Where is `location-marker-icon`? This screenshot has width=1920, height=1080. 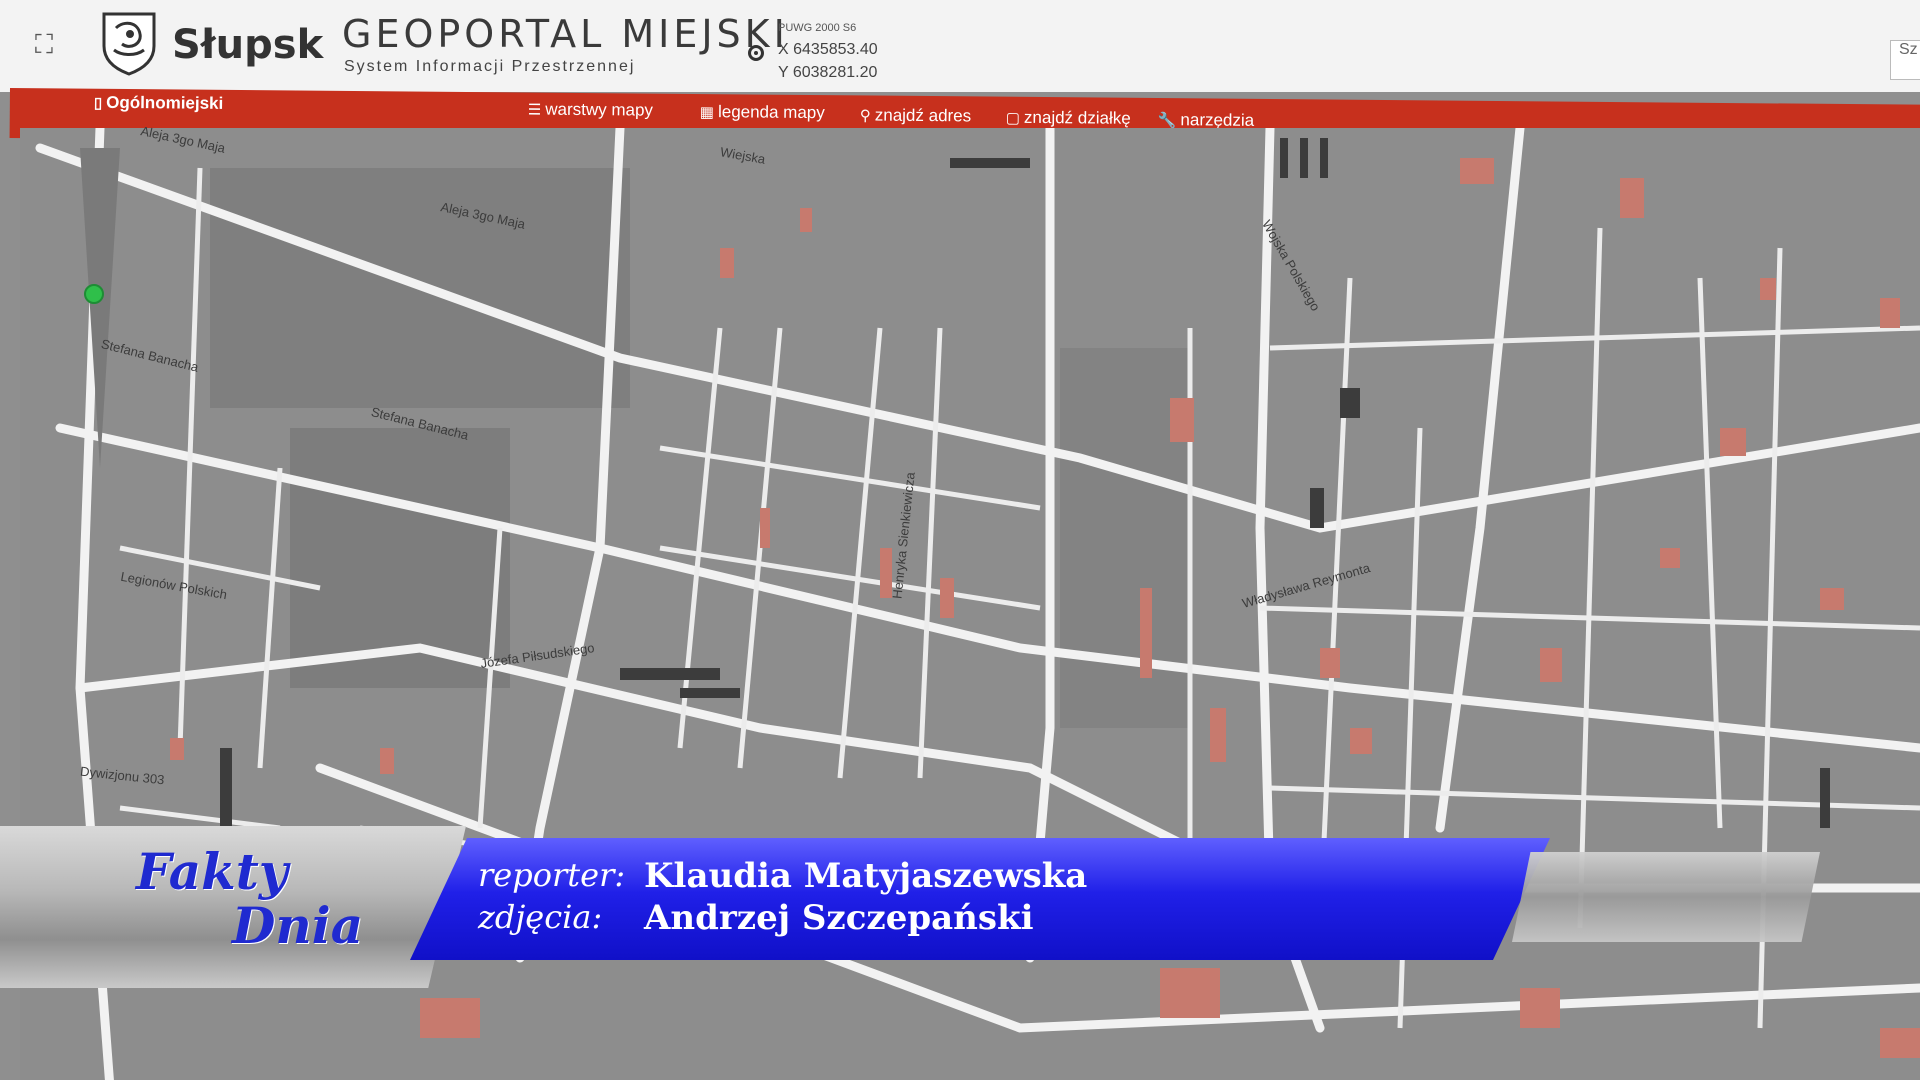 location-marker-icon is located at coordinates (94, 294).